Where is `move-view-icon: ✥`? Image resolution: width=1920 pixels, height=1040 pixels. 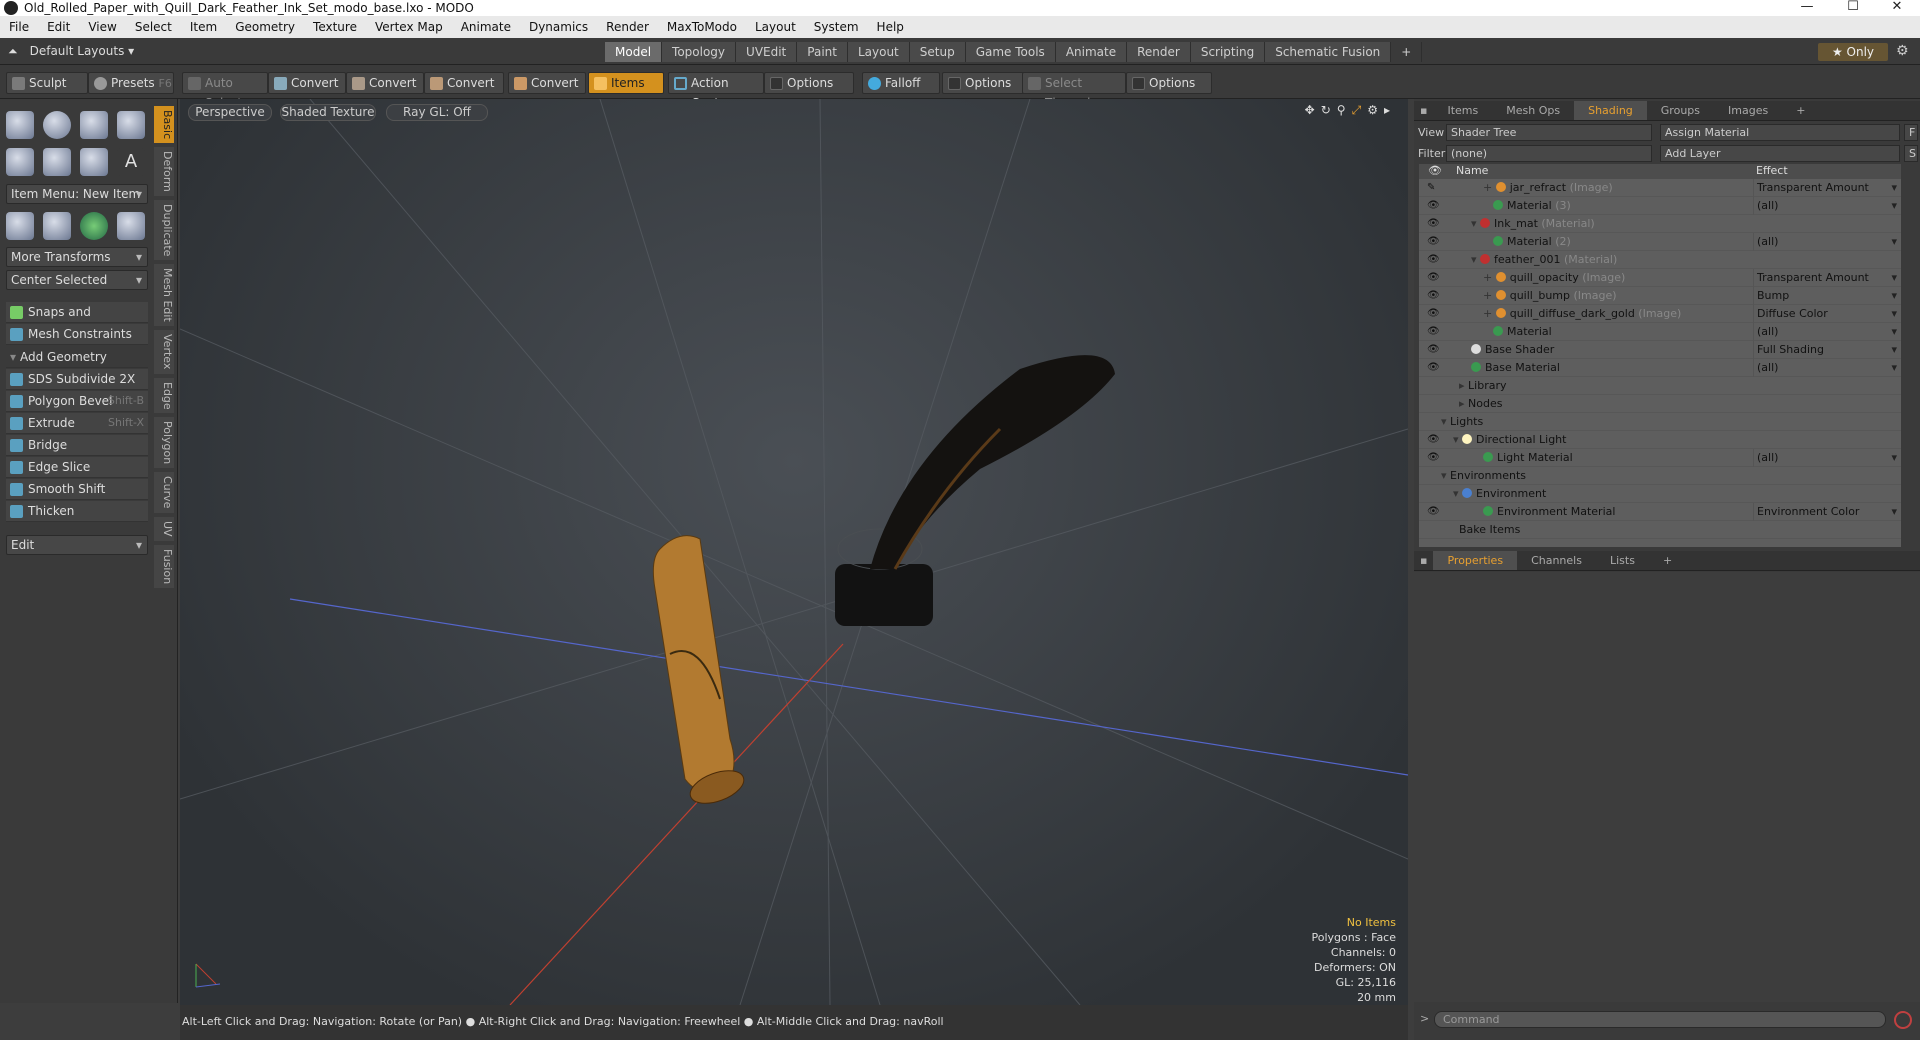 move-view-icon: ✥ is located at coordinates (1310, 110).